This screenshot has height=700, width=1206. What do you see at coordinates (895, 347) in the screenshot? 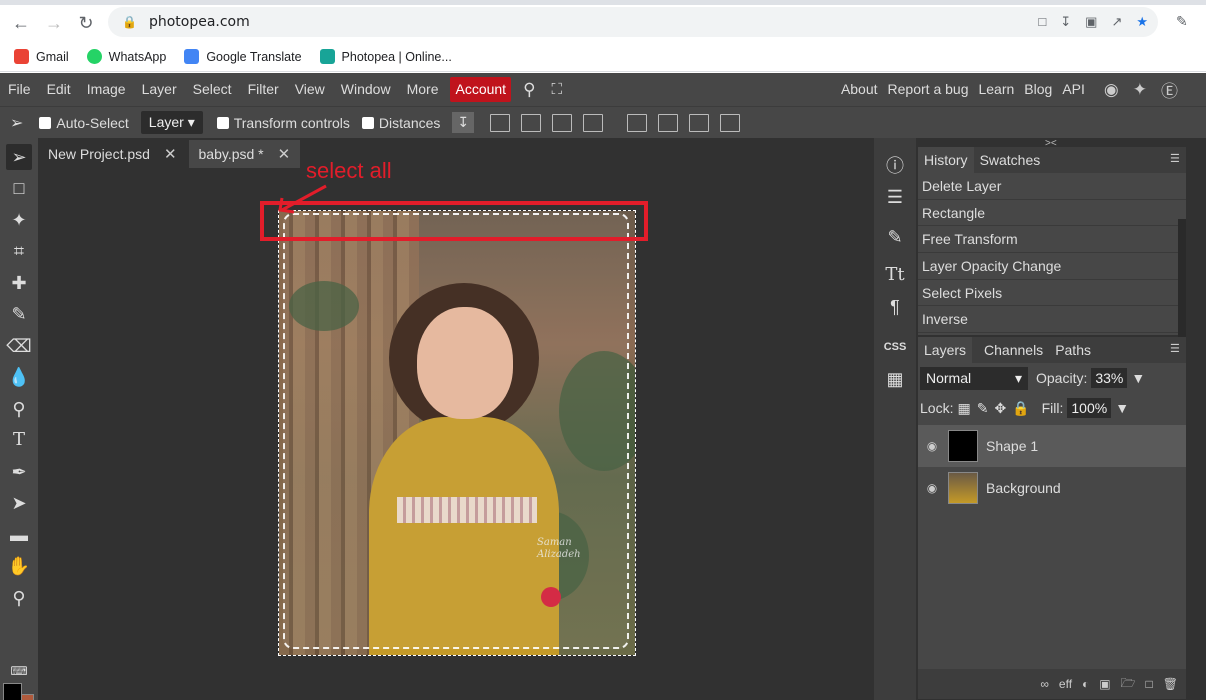
I see `css-icon: CSS` at bounding box center [895, 347].